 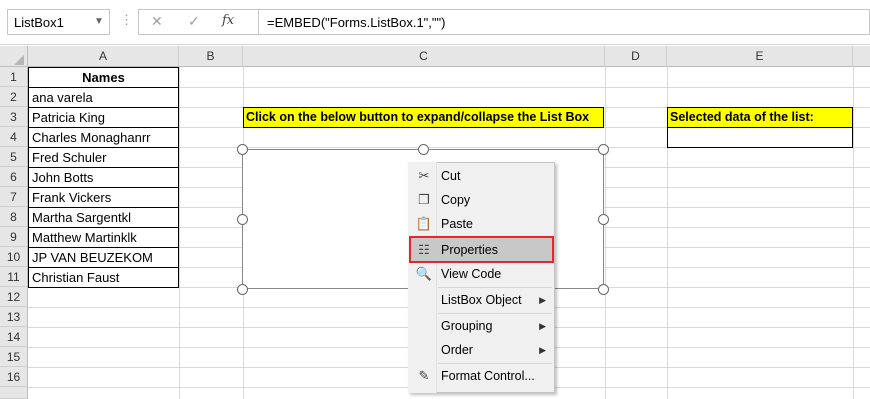 What do you see at coordinates (103, 278) in the screenshot?
I see `name-cell: Christian Faust` at bounding box center [103, 278].